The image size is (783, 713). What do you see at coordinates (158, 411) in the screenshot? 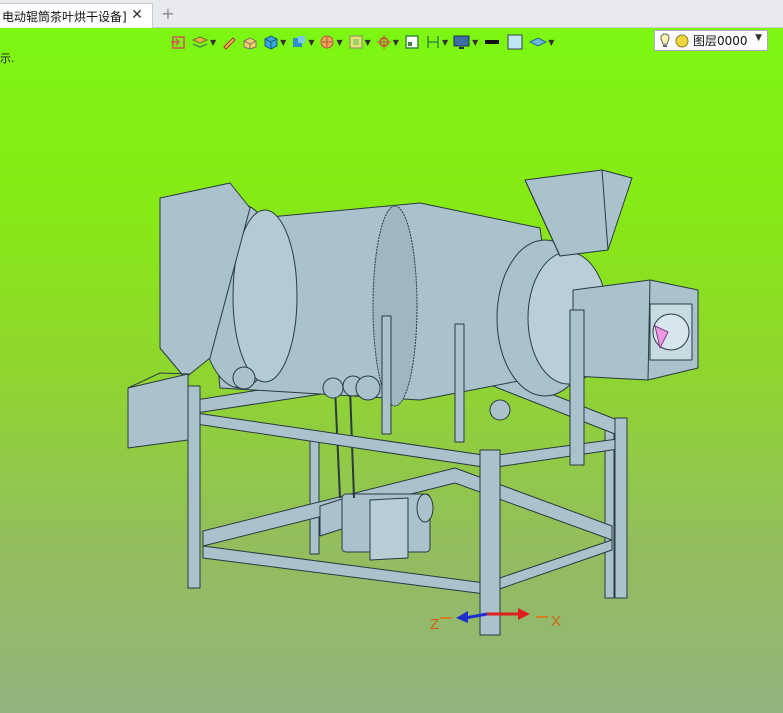
I see `inlet-duct` at bounding box center [158, 411].